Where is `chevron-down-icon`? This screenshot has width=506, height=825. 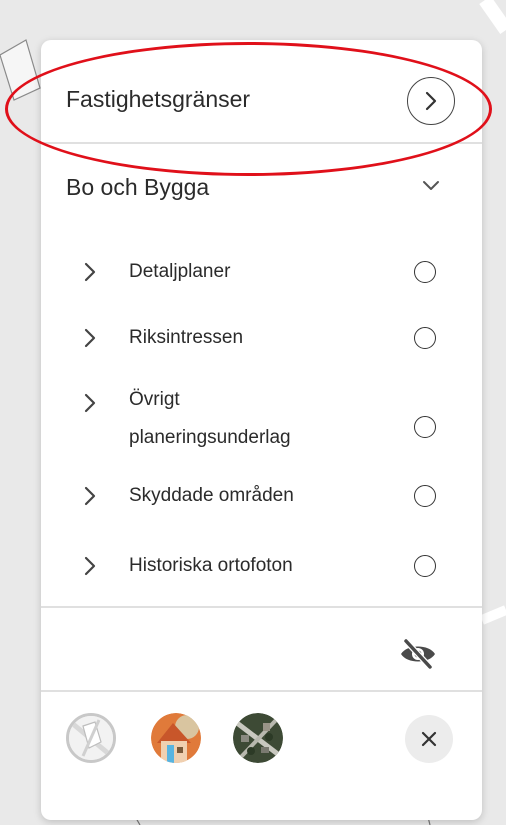 chevron-down-icon is located at coordinates (431, 186).